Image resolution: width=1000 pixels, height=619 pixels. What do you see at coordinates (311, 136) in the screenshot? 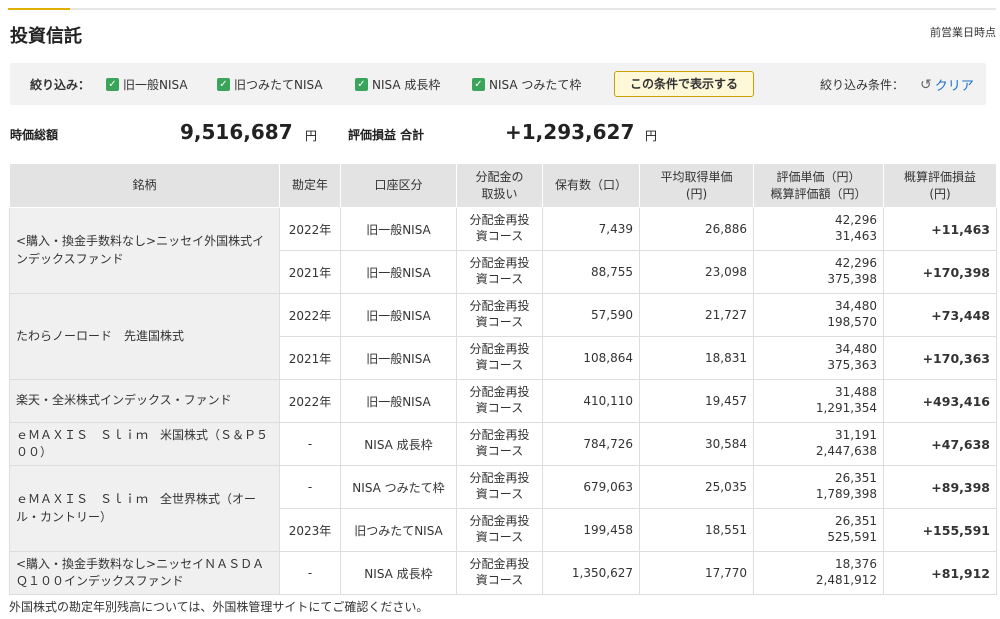
I see `market-value-unit: 円` at bounding box center [311, 136].